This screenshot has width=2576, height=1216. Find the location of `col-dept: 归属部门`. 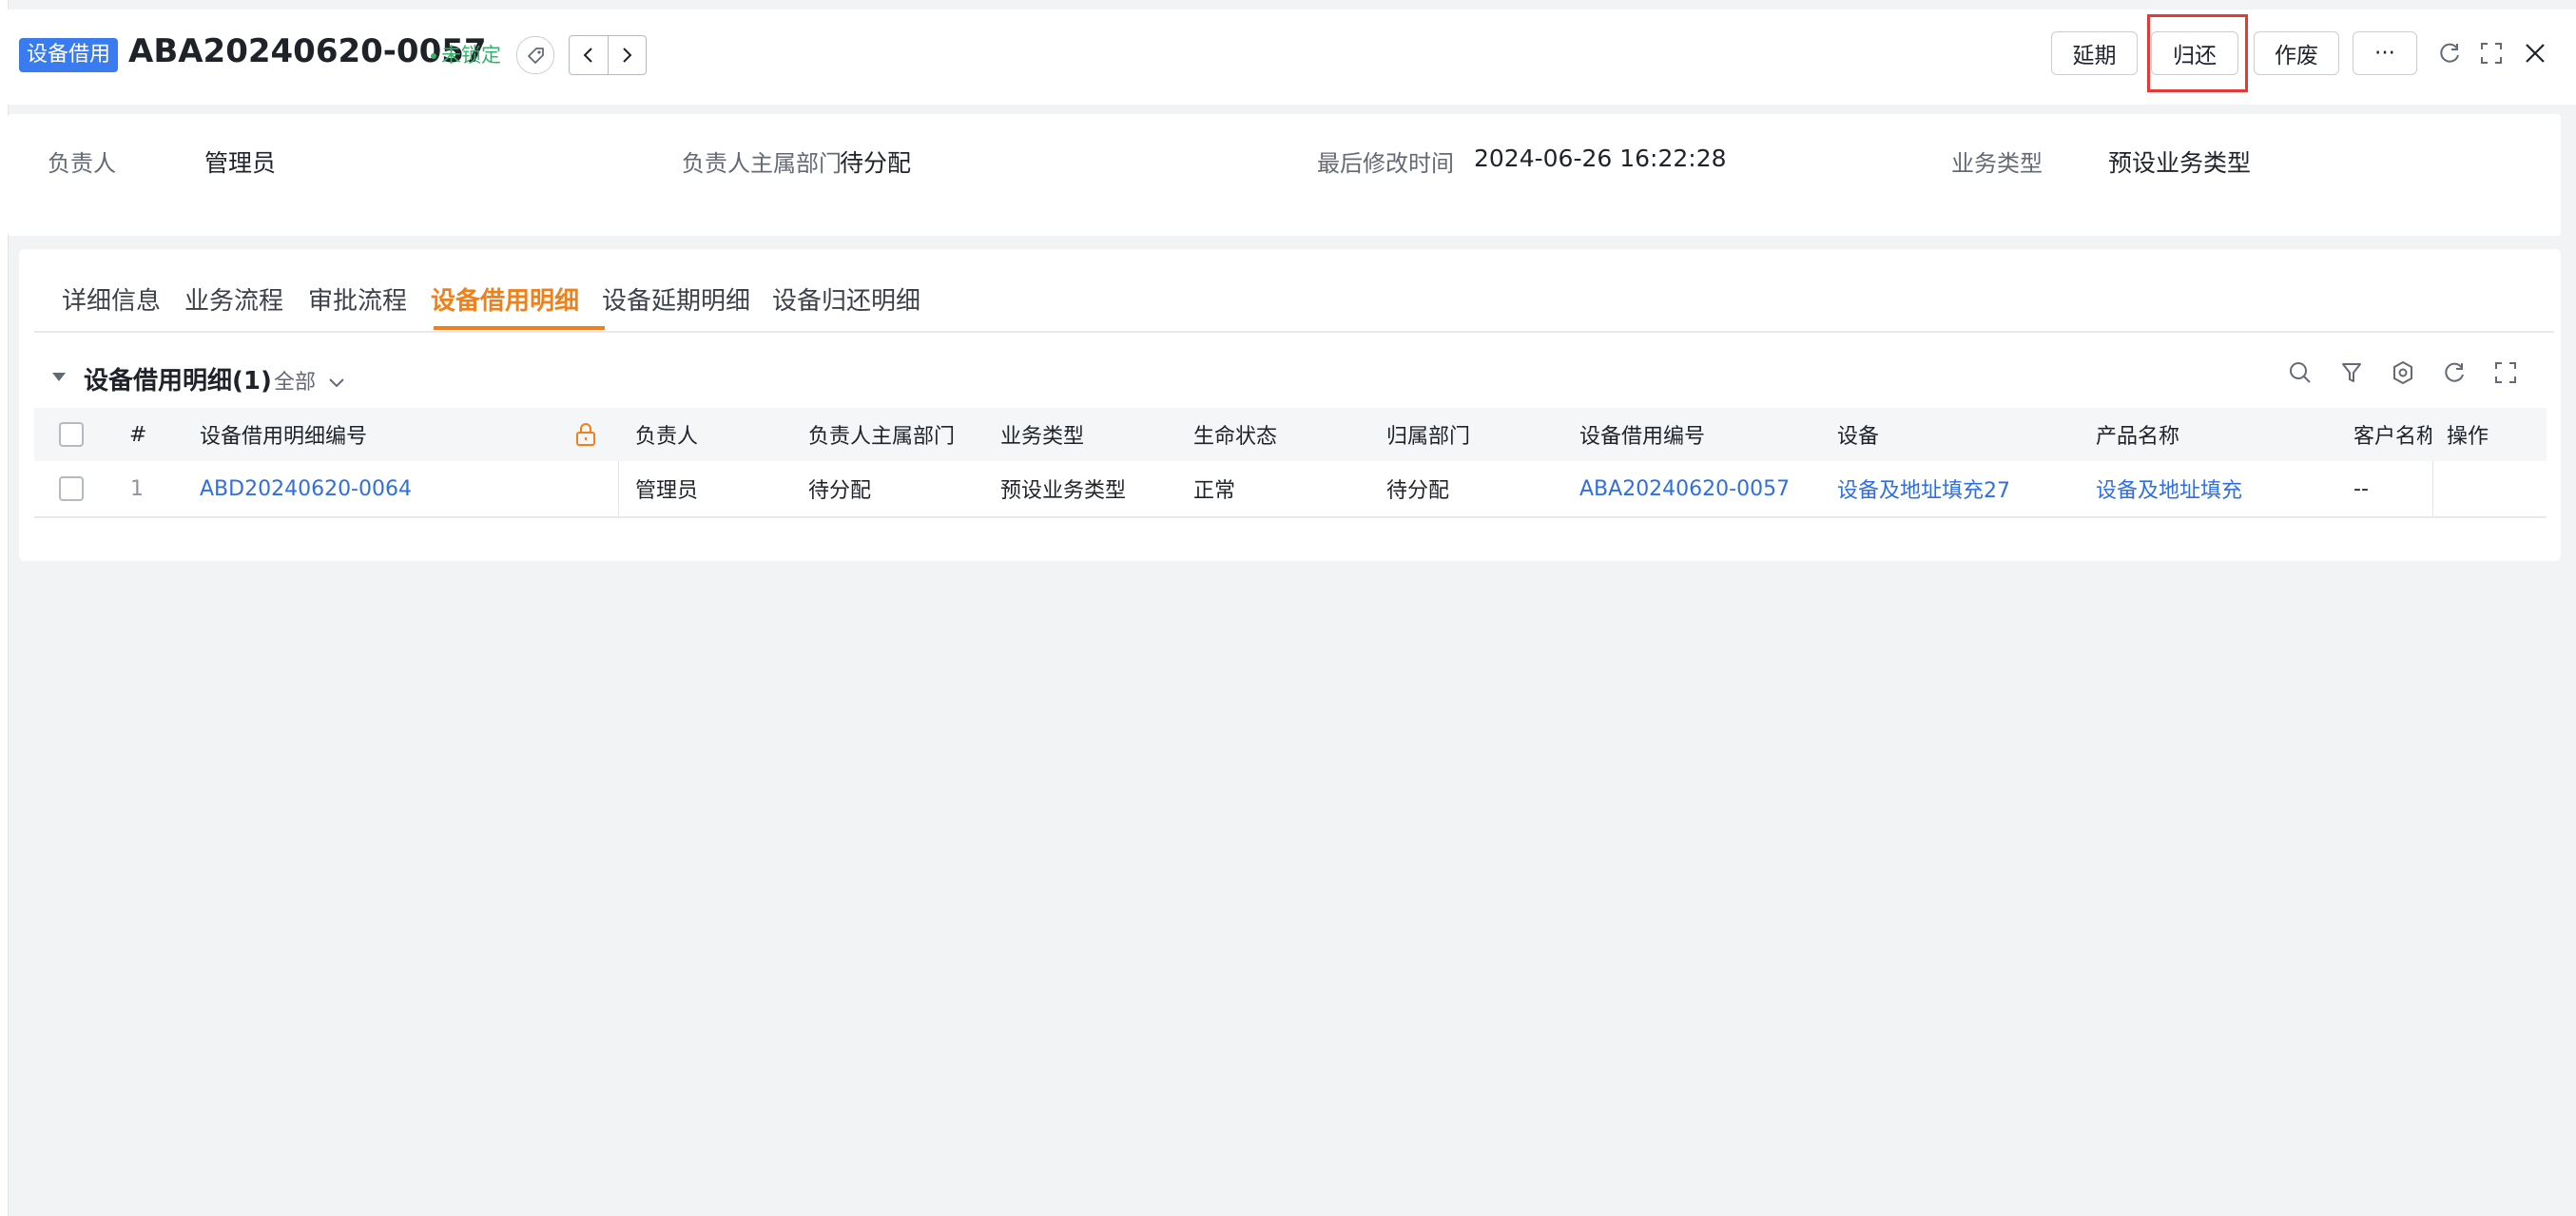

col-dept: 归属部门 is located at coordinates (1428, 434).